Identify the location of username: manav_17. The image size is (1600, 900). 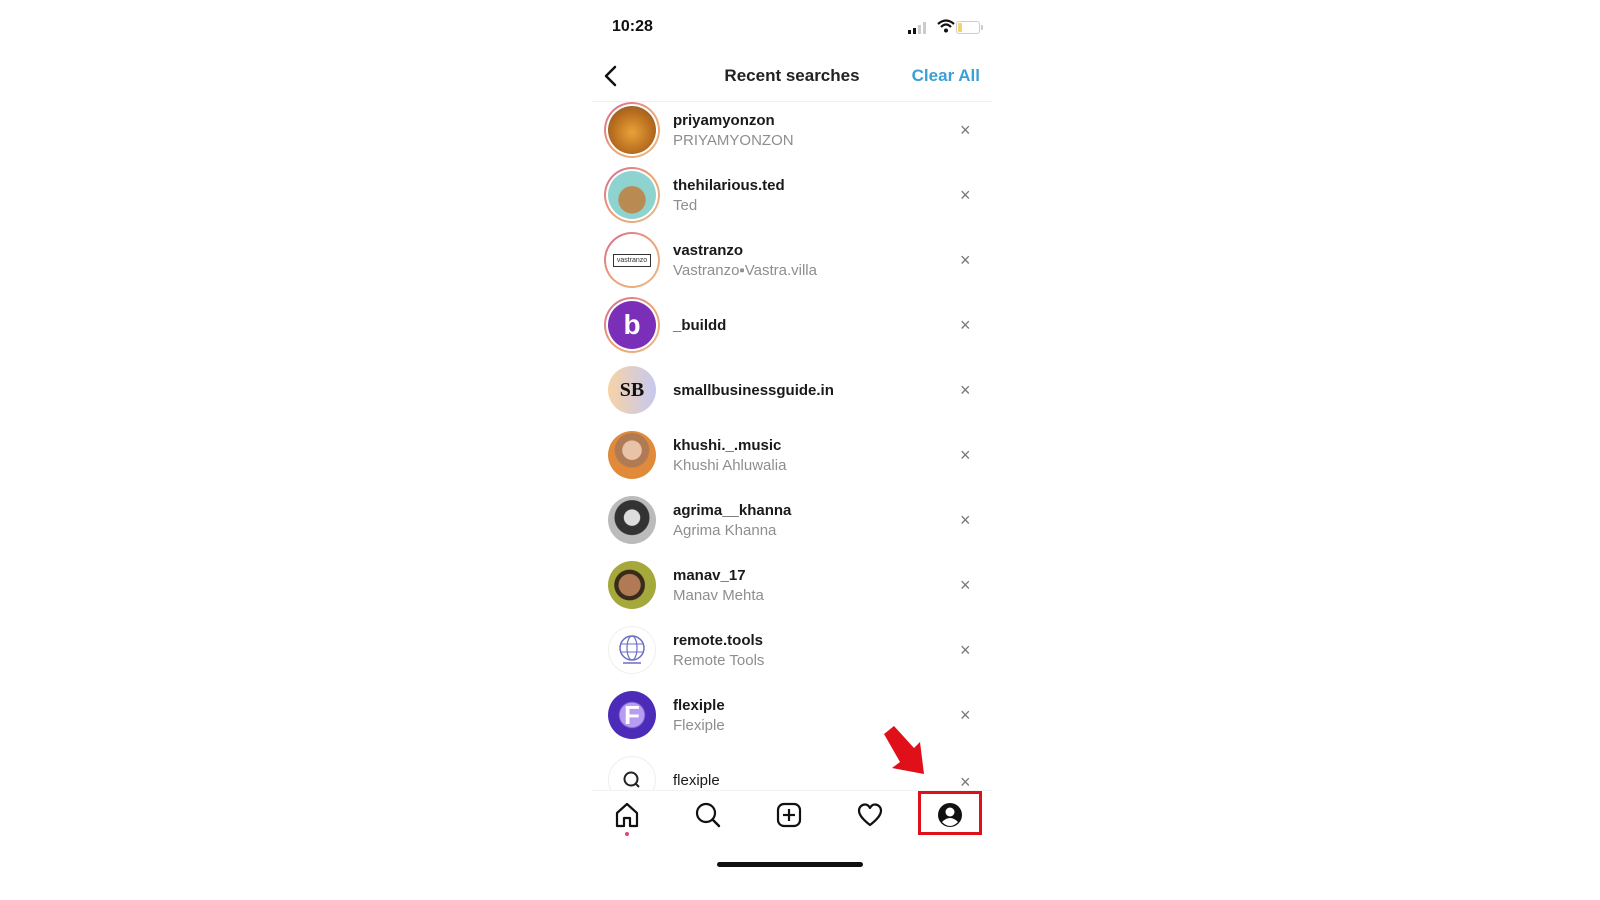
(709, 575).